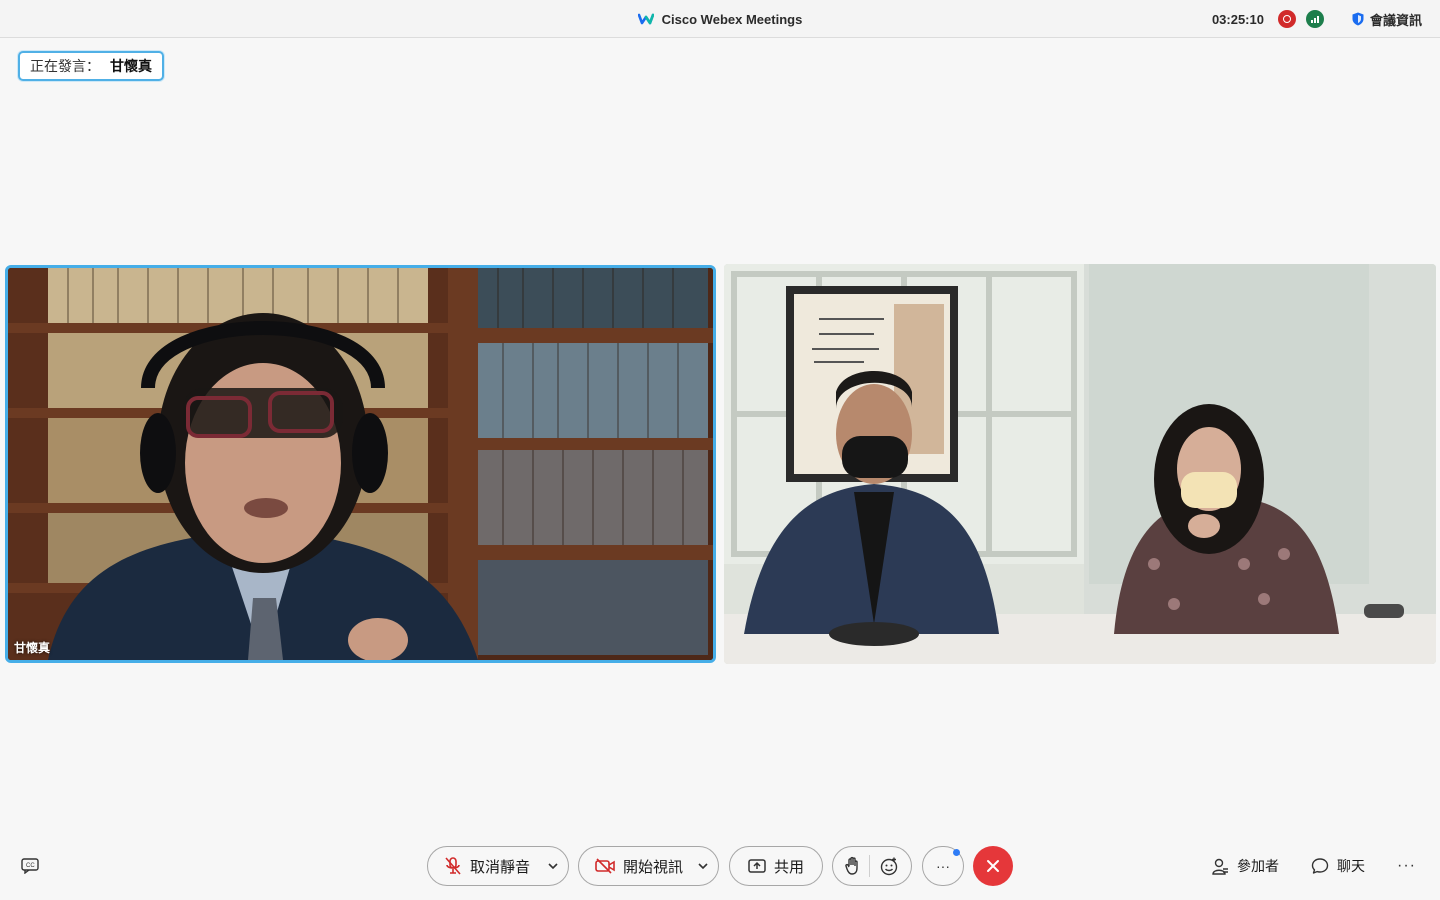 The height and width of the screenshot is (900, 1440). Describe the element at coordinates (1220, 866) in the screenshot. I see `participants-icon` at that location.